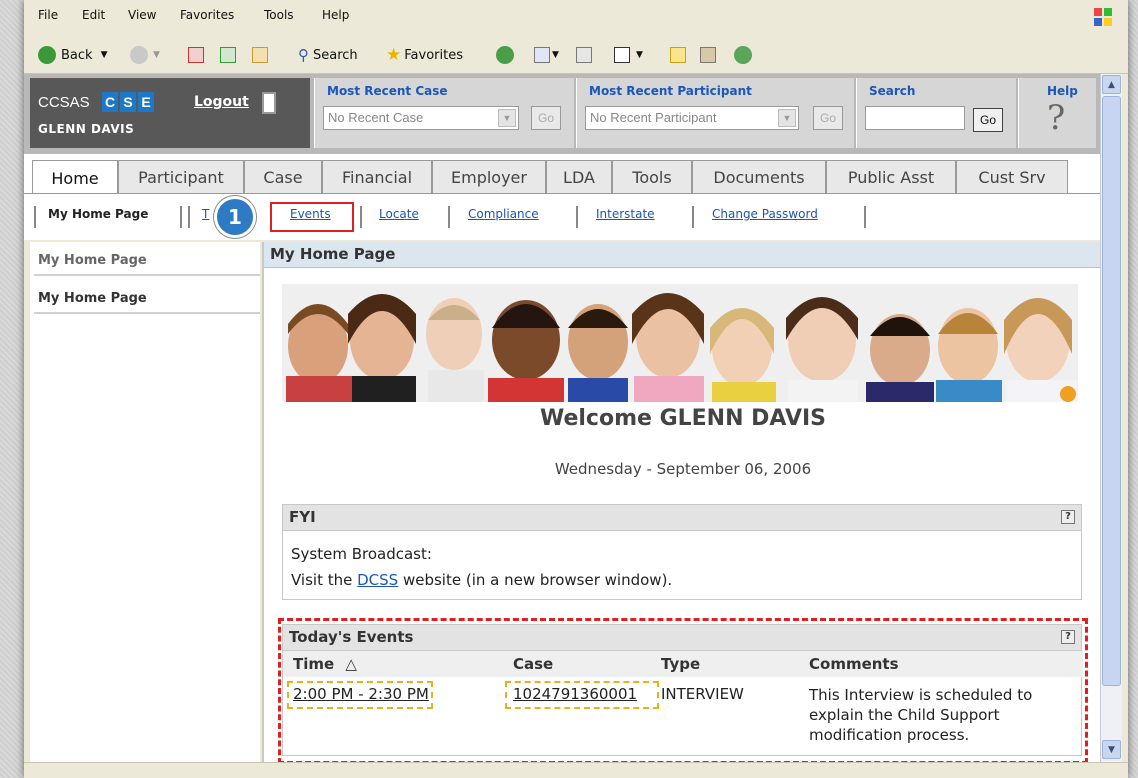  Describe the element at coordinates (503, 214) in the screenshot. I see `subnav-compliance: Compliance` at that location.